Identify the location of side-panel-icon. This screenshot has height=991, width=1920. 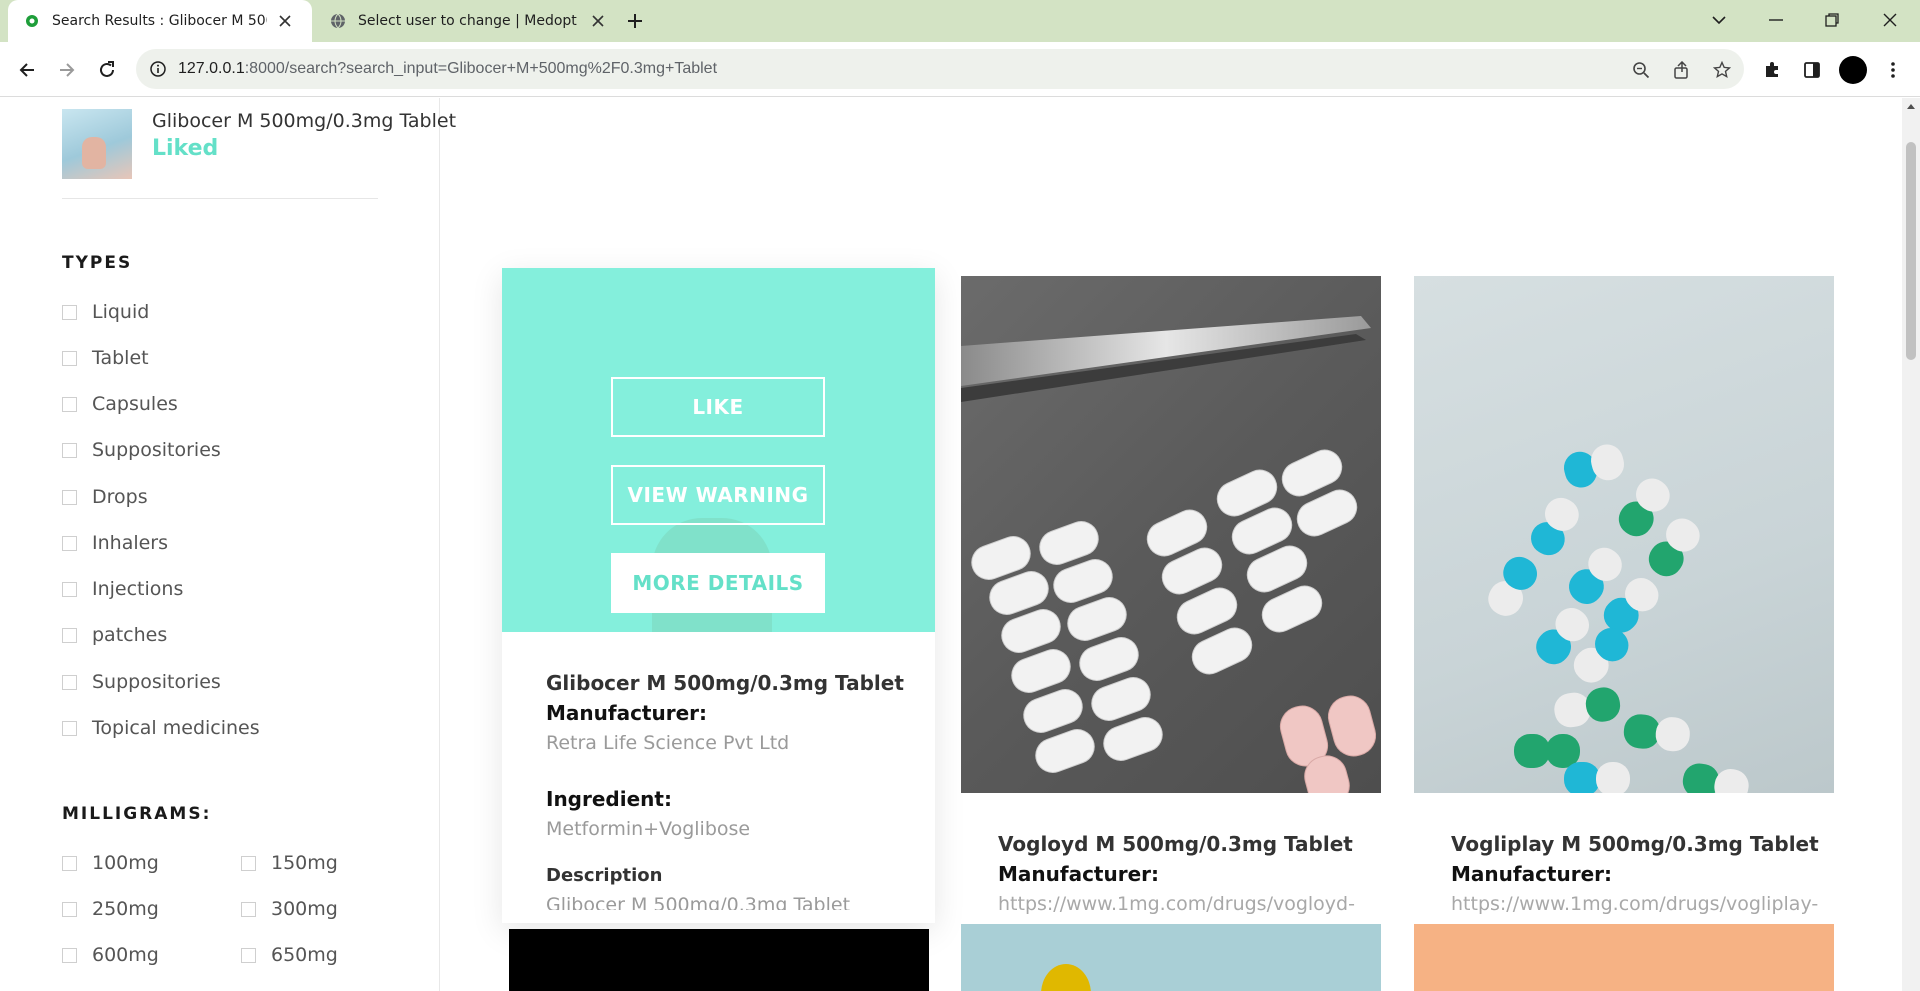
(1812, 70).